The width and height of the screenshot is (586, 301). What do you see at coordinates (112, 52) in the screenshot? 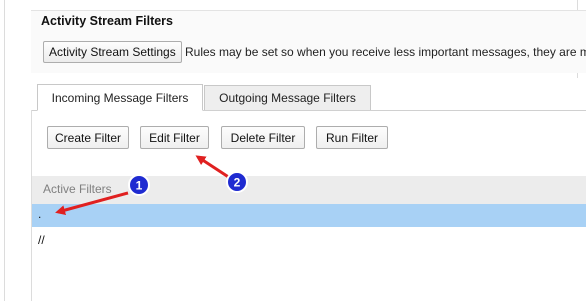
I see `activity-stream-settings-button: Activity Stream Settings` at bounding box center [112, 52].